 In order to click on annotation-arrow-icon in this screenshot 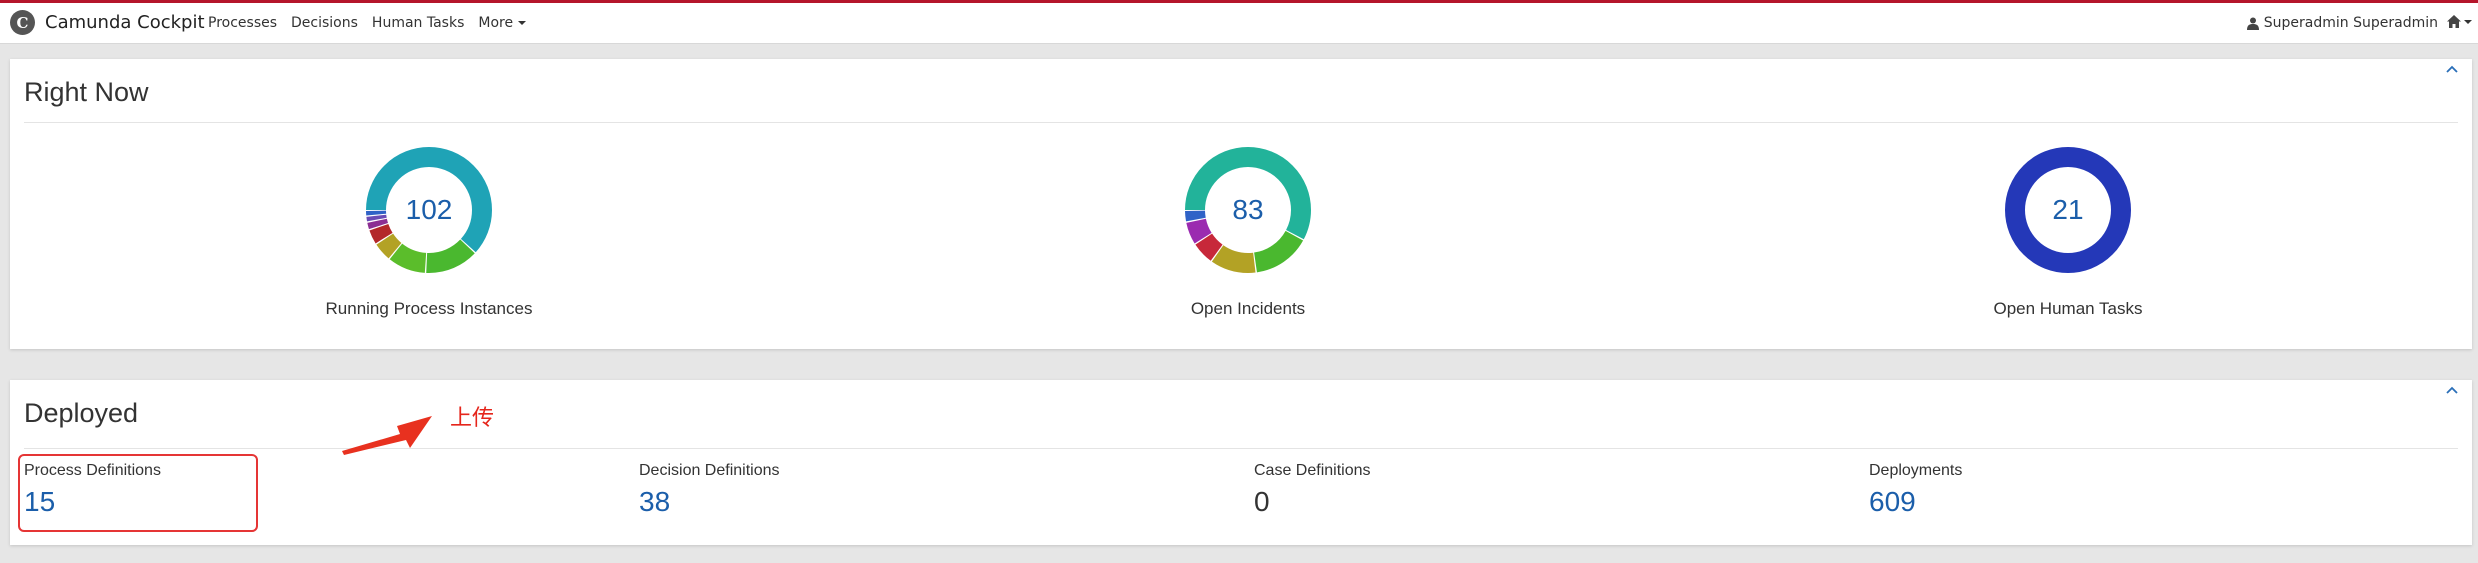, I will do `click(387, 435)`.